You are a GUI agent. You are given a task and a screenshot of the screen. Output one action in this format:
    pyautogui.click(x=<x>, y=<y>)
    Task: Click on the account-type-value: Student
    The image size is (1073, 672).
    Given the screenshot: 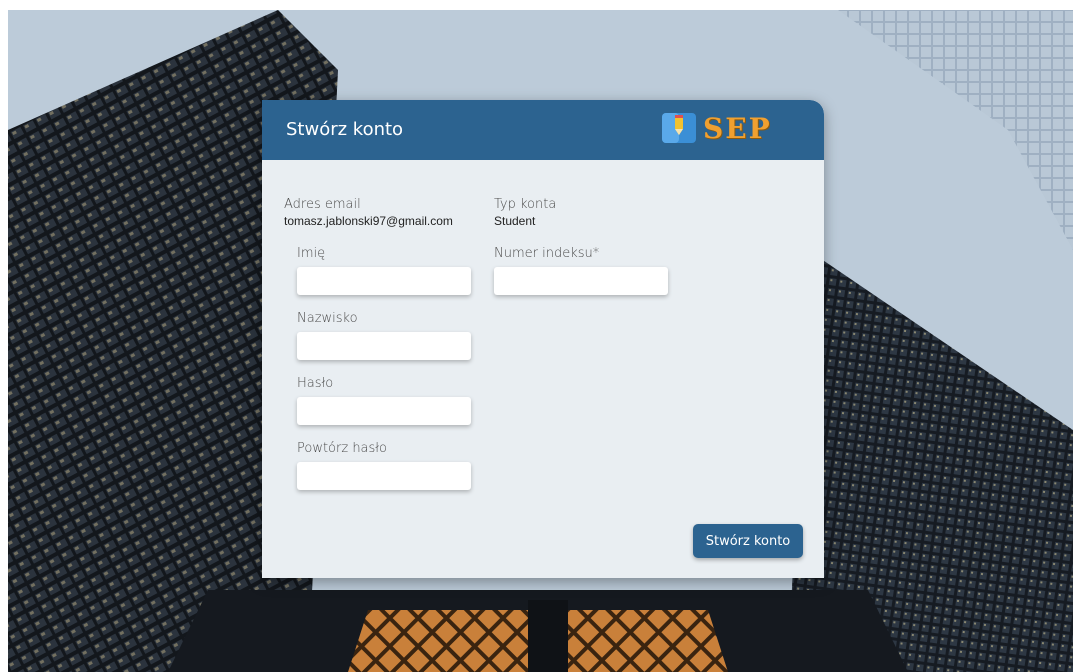 What is the action you would take?
    pyautogui.click(x=515, y=221)
    